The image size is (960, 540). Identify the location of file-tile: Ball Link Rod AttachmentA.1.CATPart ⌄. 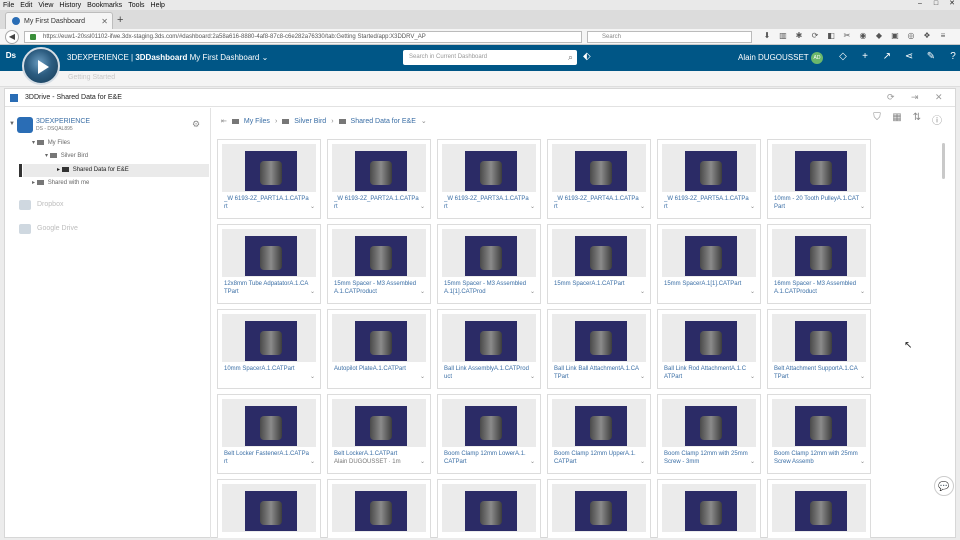
(709, 349).